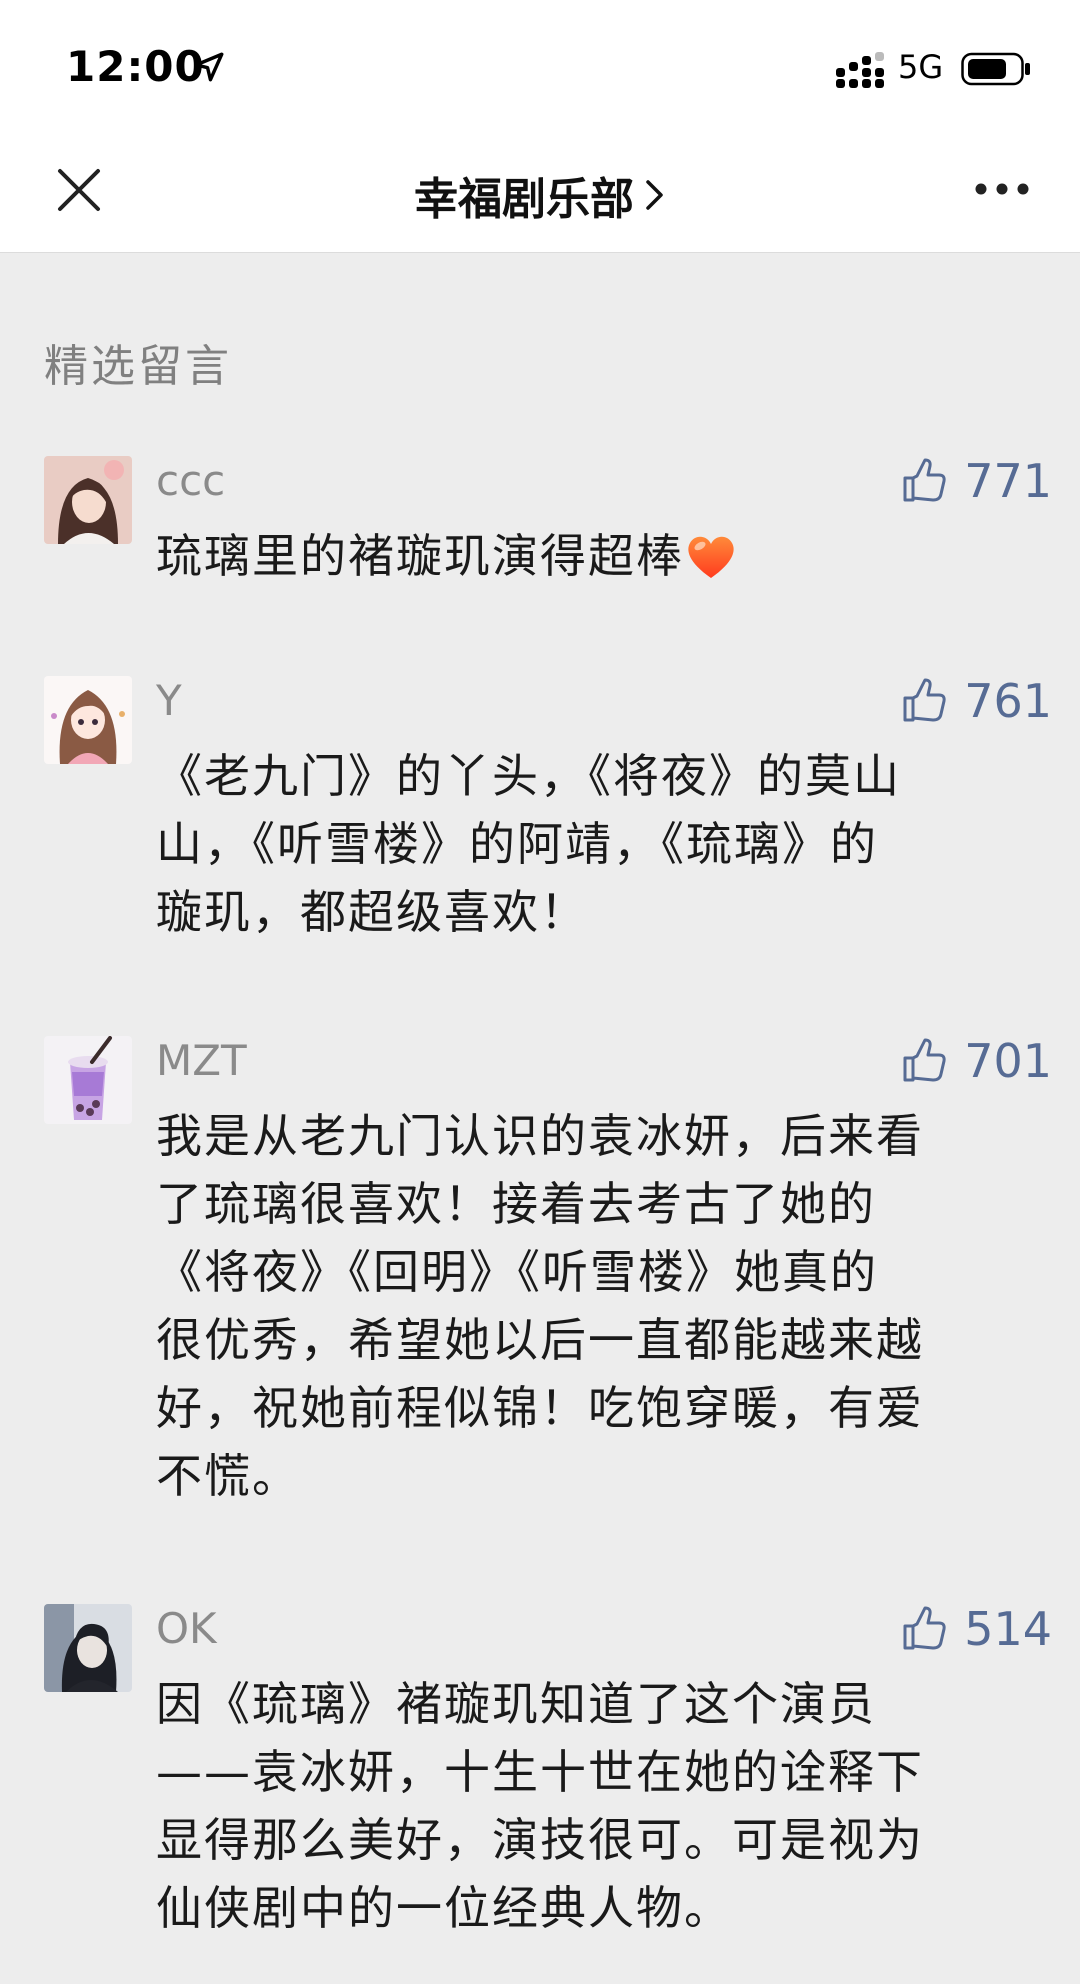 This screenshot has height=1984, width=1080. I want to click on comment-author: Y, so click(169, 700).